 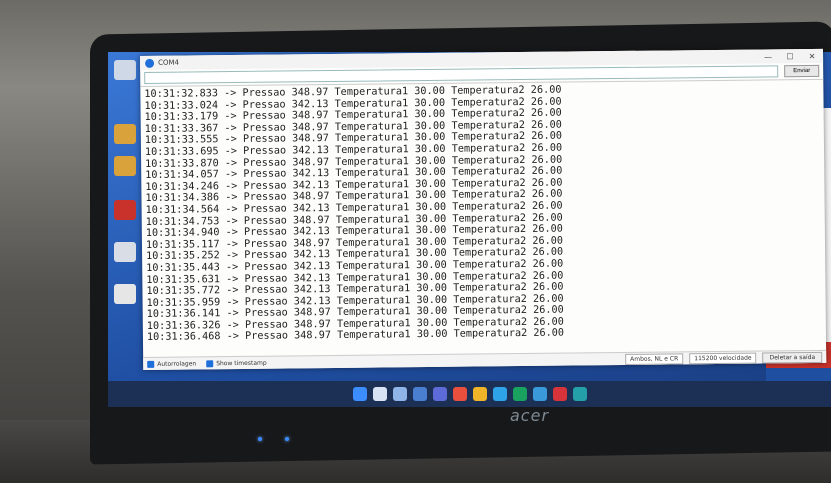 I want to click on desktop-icon, so click(x=125, y=70).